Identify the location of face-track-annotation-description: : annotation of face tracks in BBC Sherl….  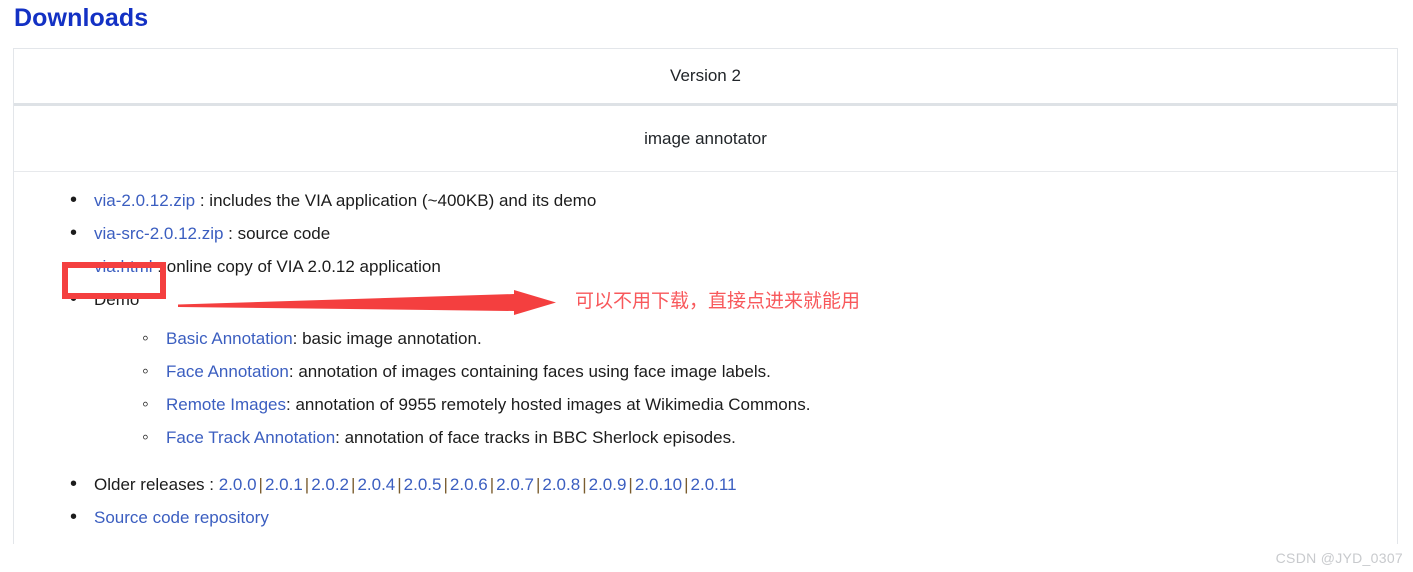
(535, 437).